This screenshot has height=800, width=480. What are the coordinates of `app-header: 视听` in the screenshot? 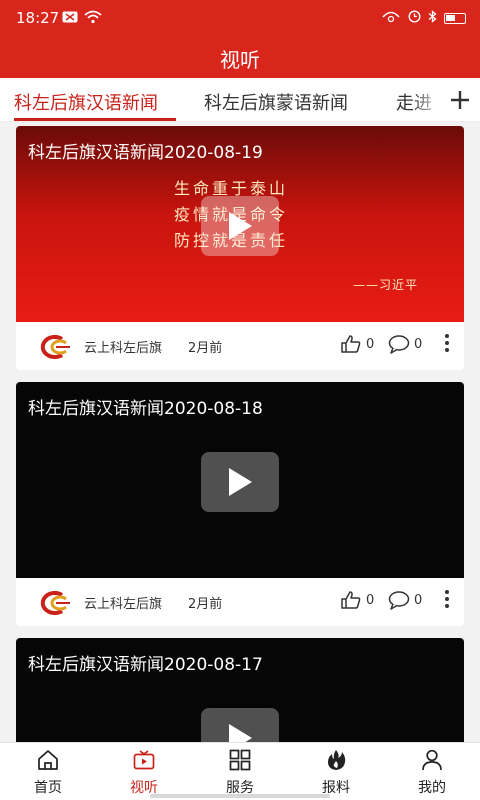 It's located at (240, 57).